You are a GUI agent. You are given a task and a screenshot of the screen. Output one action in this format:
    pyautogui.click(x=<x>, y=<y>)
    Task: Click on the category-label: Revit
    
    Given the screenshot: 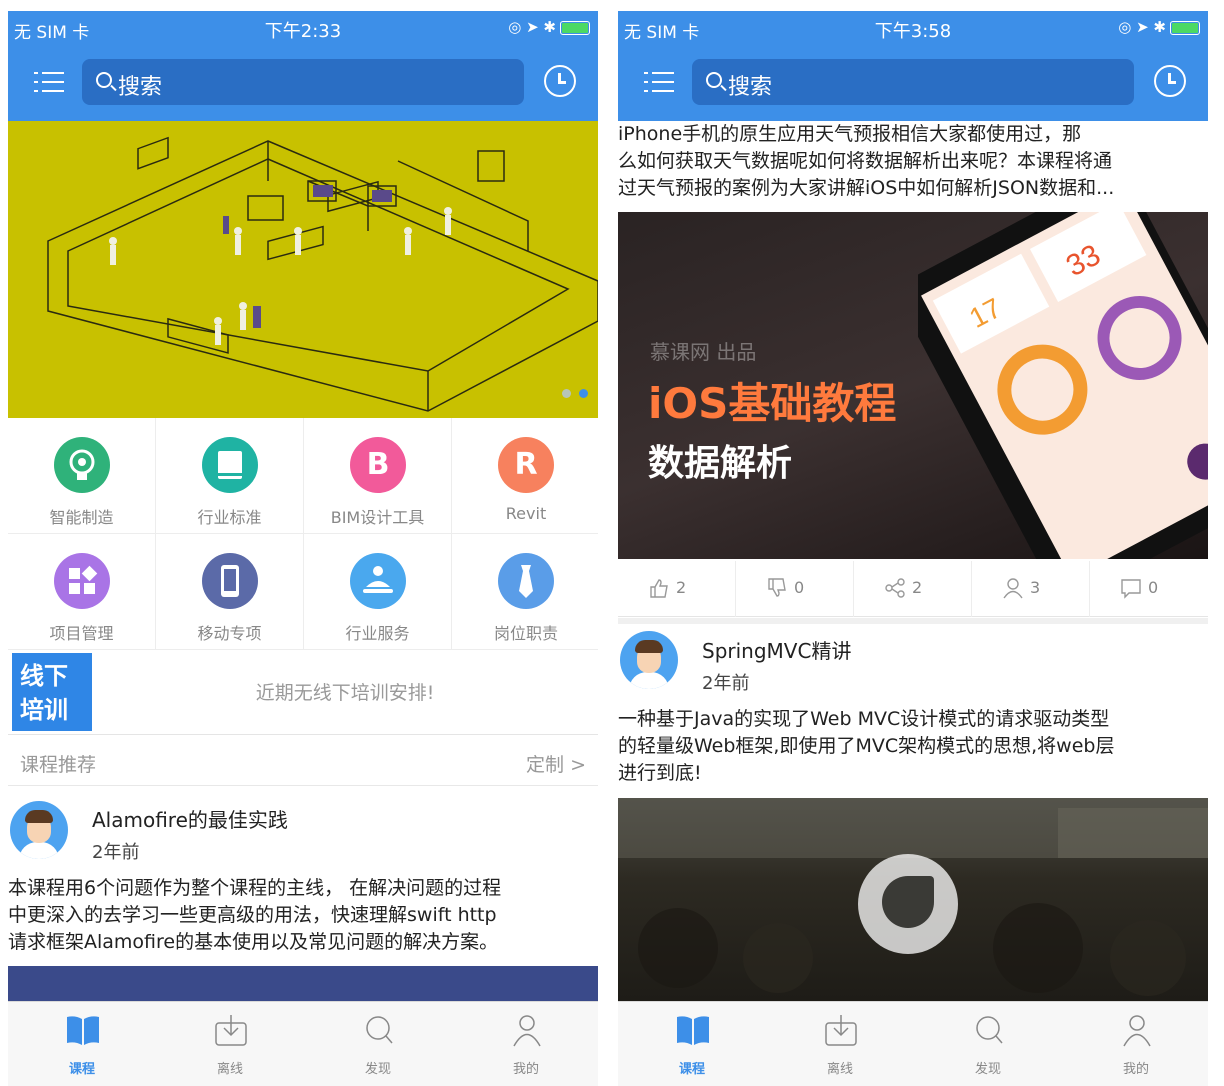 What is the action you would take?
    pyautogui.click(x=526, y=513)
    